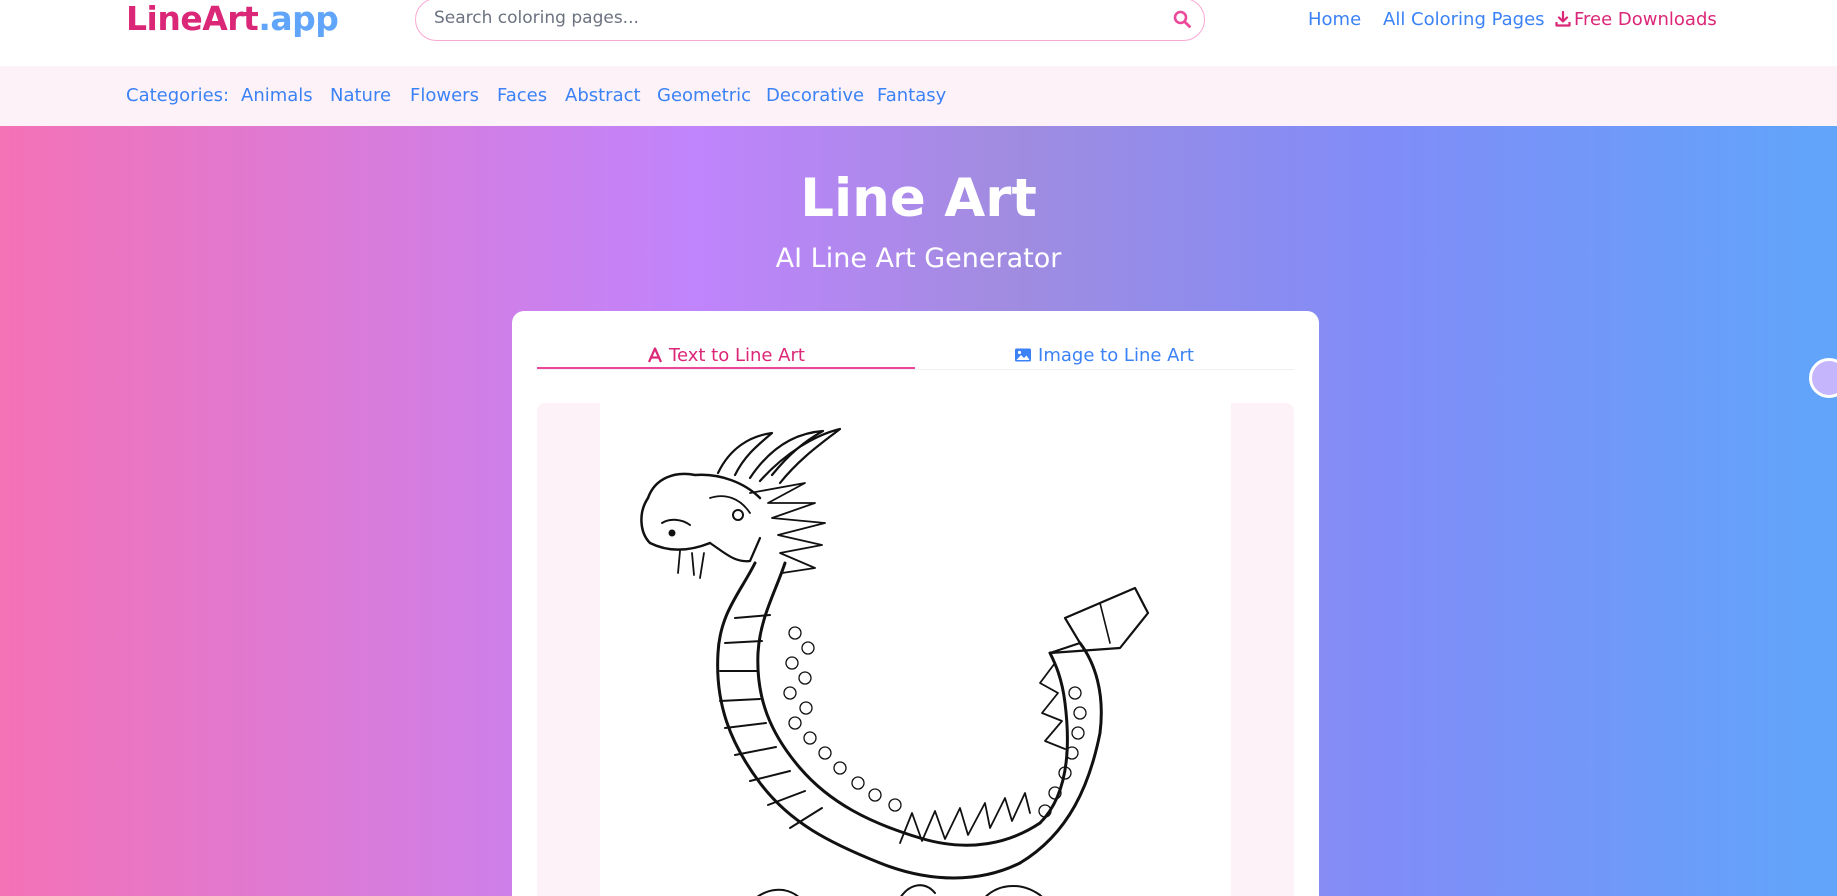 This screenshot has width=1837, height=896. What do you see at coordinates (655, 355) in the screenshot?
I see `font-a-icon` at bounding box center [655, 355].